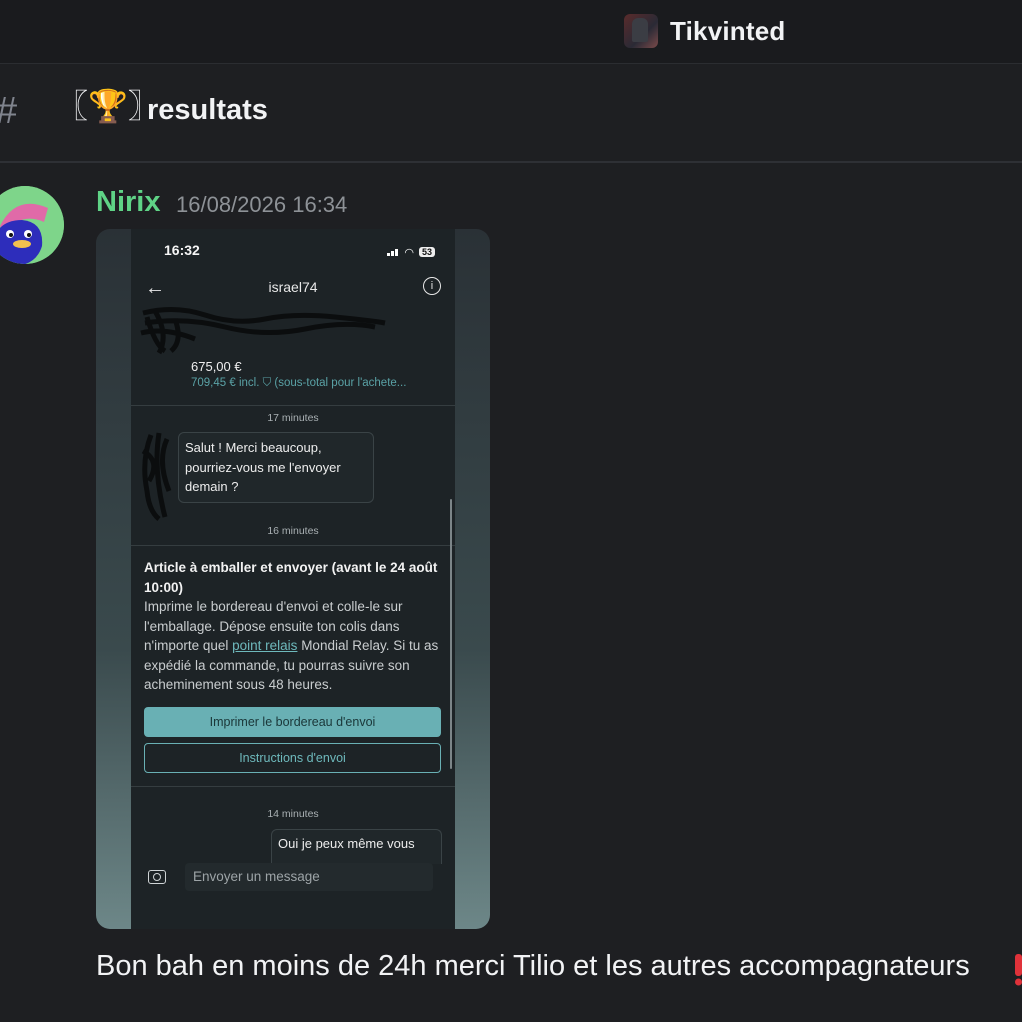 Image resolution: width=1022 pixels, height=1022 pixels. What do you see at coordinates (32, 225) in the screenshot?
I see `author-avatar` at bounding box center [32, 225].